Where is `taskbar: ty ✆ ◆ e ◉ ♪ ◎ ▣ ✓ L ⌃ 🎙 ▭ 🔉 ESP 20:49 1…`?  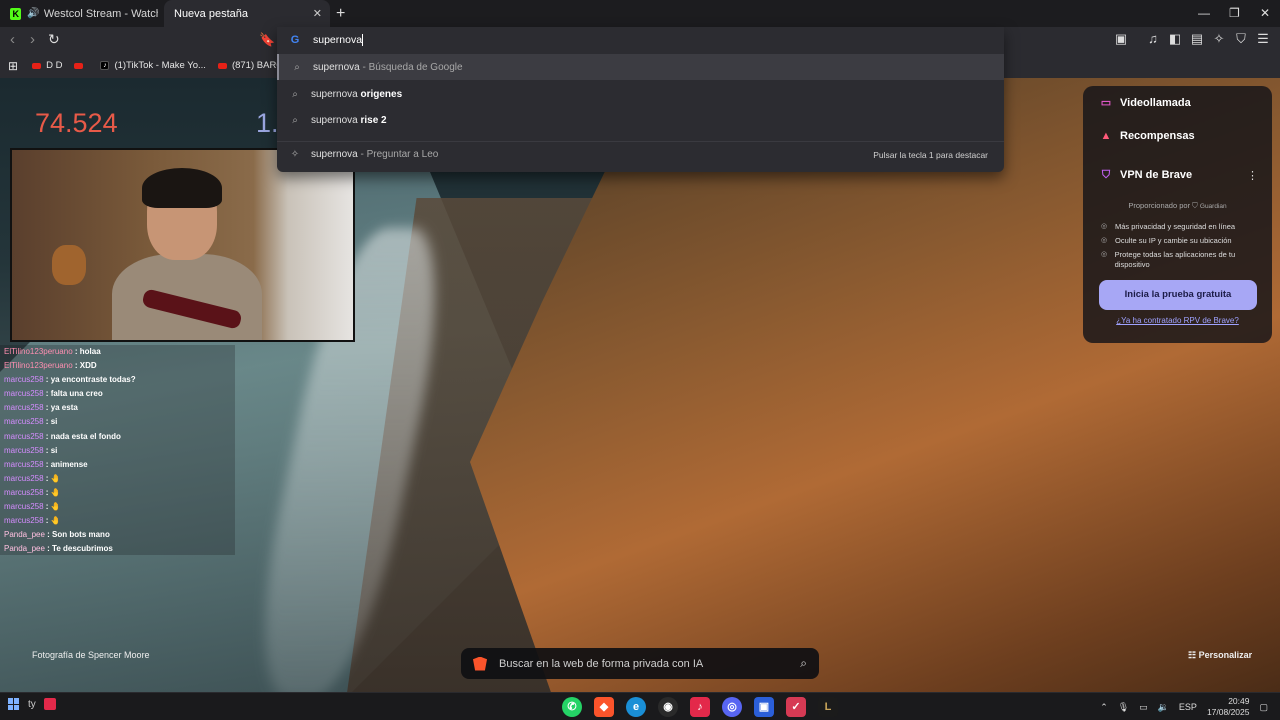 taskbar: ty ✆ ◆ e ◉ ♪ ◎ ▣ ✓ L ⌃ 🎙 ▭ 🔉 ESP 20:49 1… is located at coordinates (640, 706).